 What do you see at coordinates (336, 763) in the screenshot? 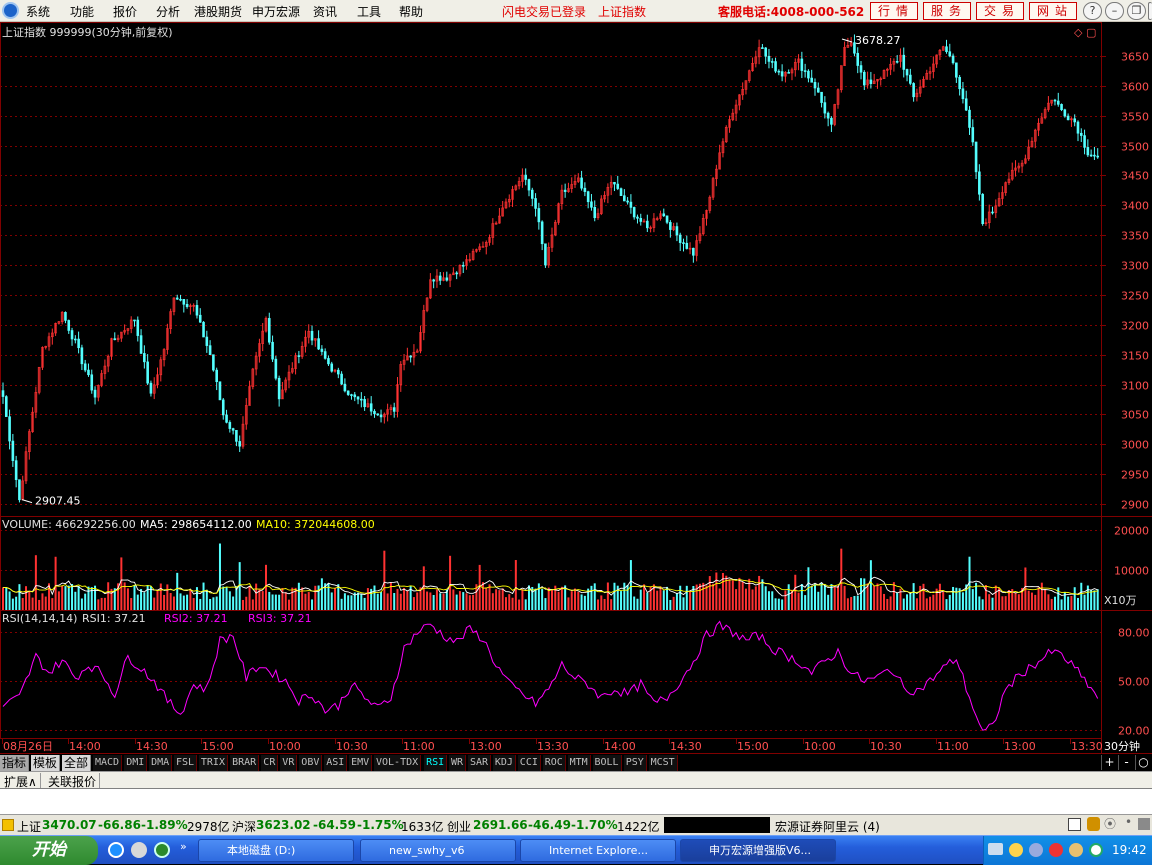
I see `indicator-tab-asi: ASI` at bounding box center [336, 763].